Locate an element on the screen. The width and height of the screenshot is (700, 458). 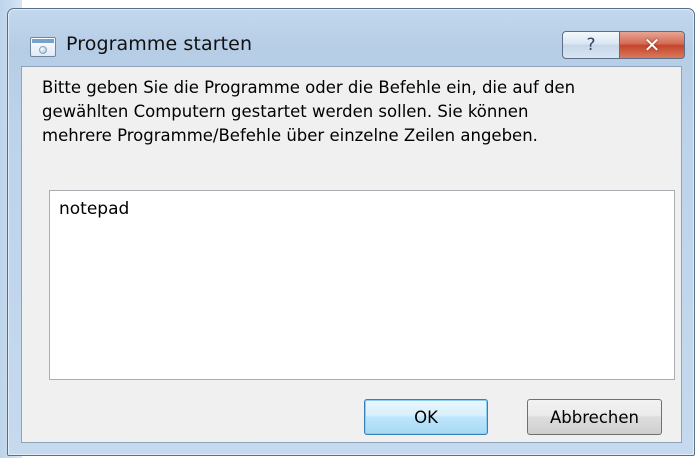
close-icon: ✕ is located at coordinates (652, 45).